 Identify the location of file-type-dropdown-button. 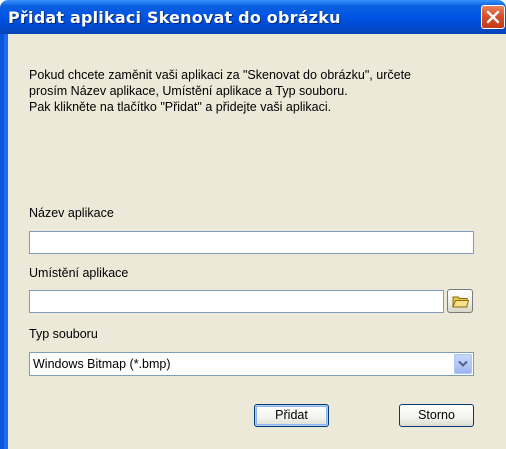
(463, 364).